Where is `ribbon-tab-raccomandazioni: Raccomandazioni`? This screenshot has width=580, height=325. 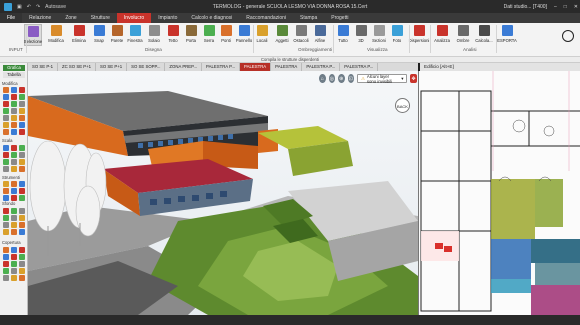
ribbon-tab-raccomandazioni: Raccomandazioni is located at coordinates (266, 18).